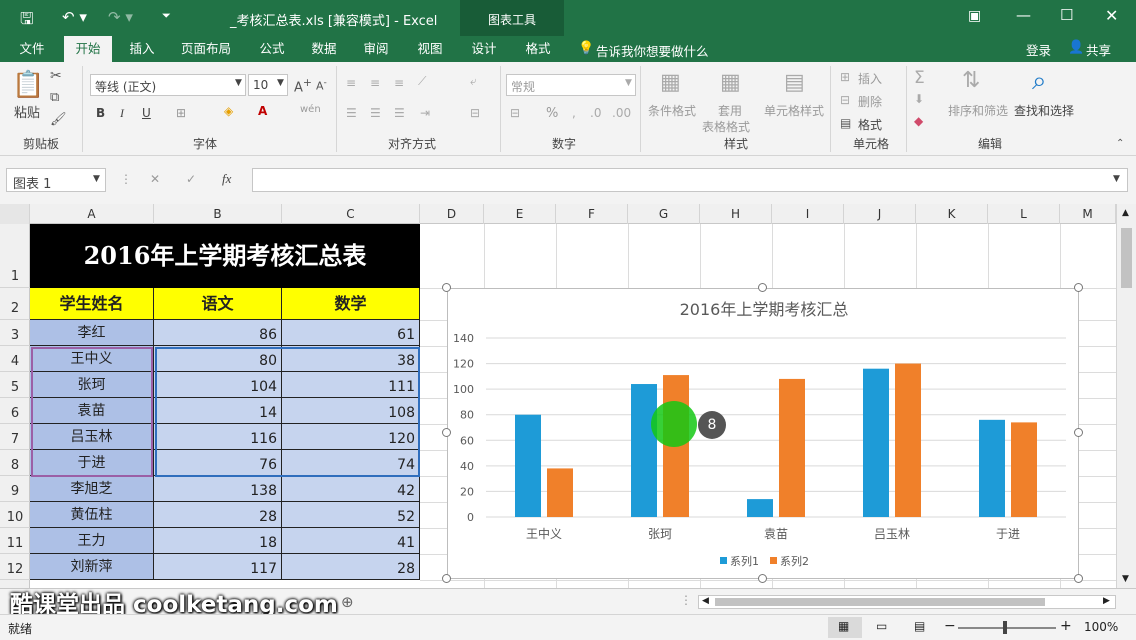  What do you see at coordinates (92, 541) in the screenshot?
I see `name-cell: 王力` at bounding box center [92, 541].